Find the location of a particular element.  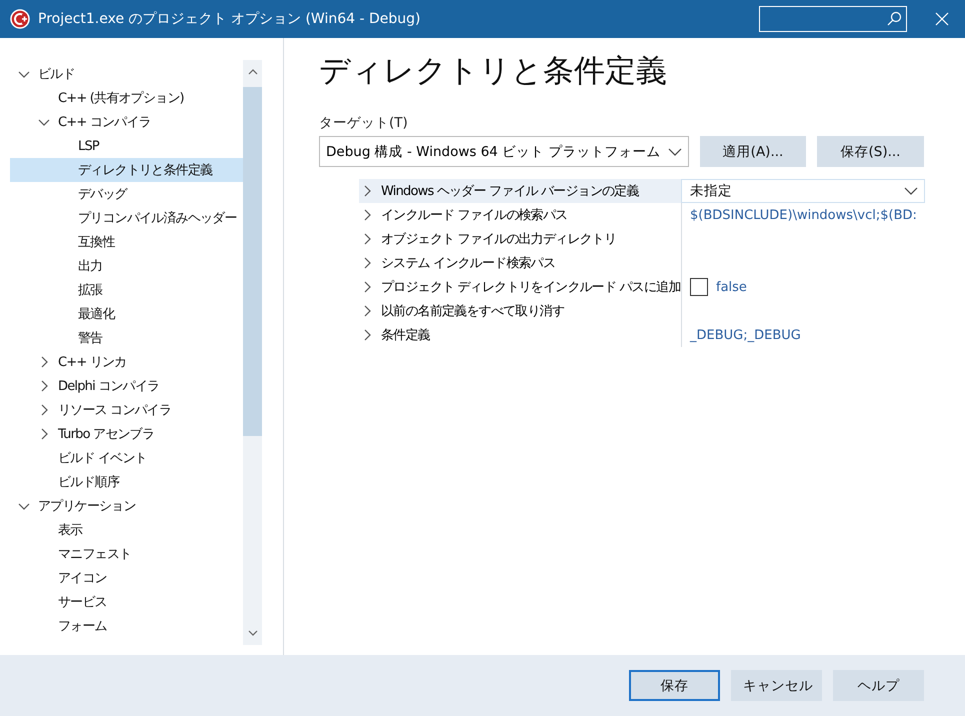

tree-item: ビルド順序 is located at coordinates (126, 482).